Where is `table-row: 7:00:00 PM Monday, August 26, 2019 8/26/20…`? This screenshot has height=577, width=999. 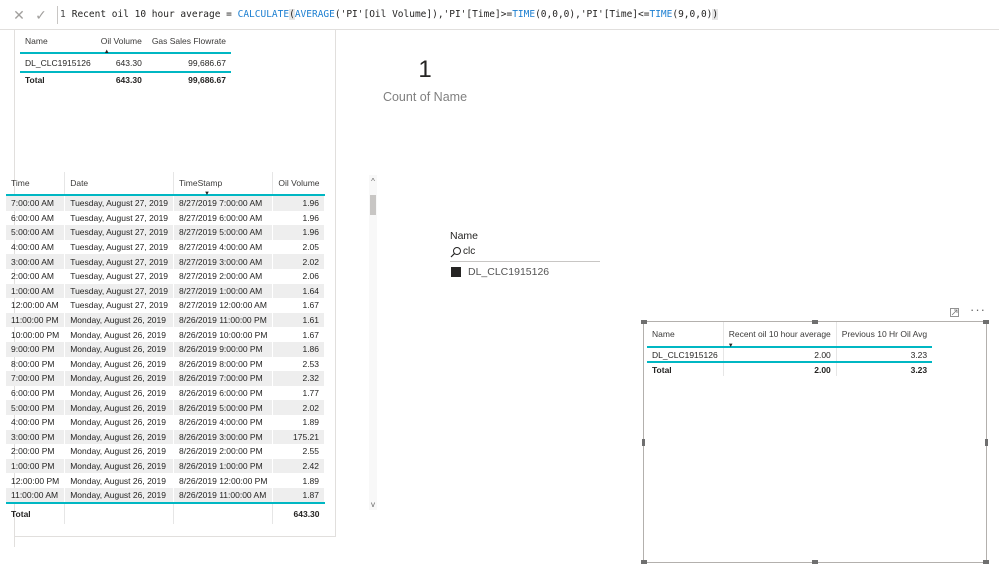 table-row: 7:00:00 PM Monday, August 26, 2019 8/26/20… is located at coordinates (166, 378).